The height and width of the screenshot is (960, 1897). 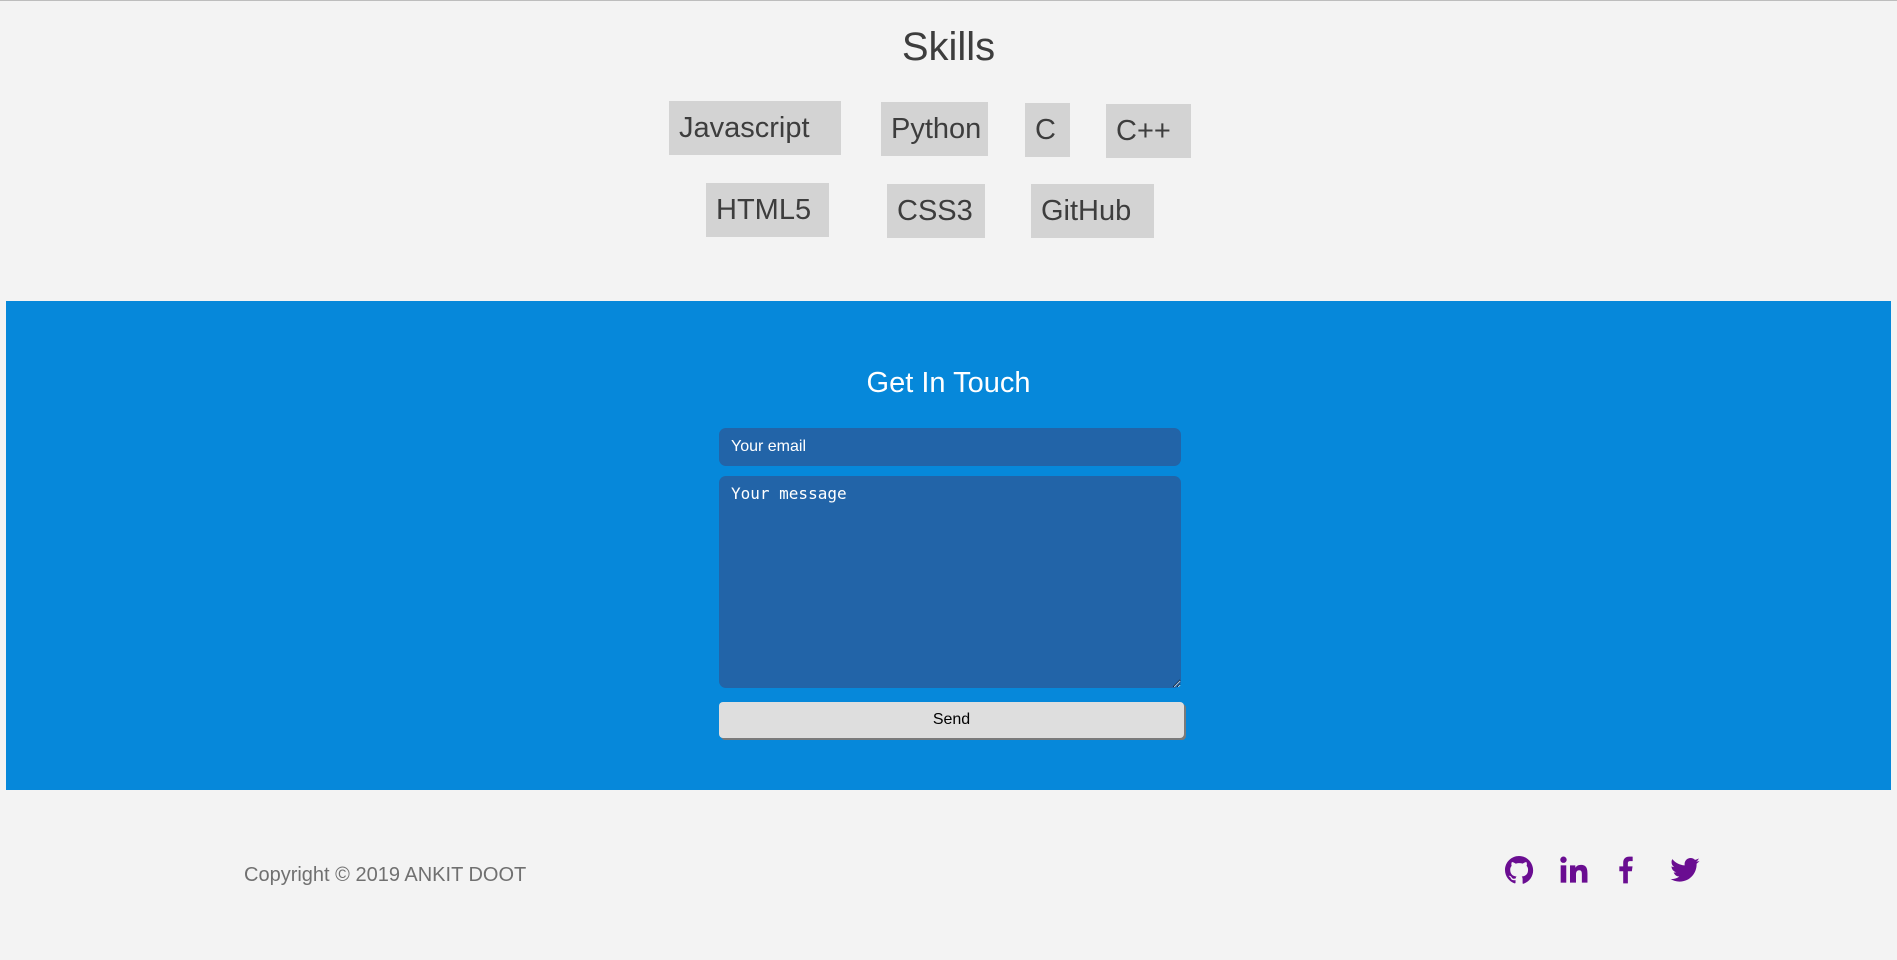 What do you see at coordinates (767, 210) in the screenshot?
I see `skill-html5: HTML5` at bounding box center [767, 210].